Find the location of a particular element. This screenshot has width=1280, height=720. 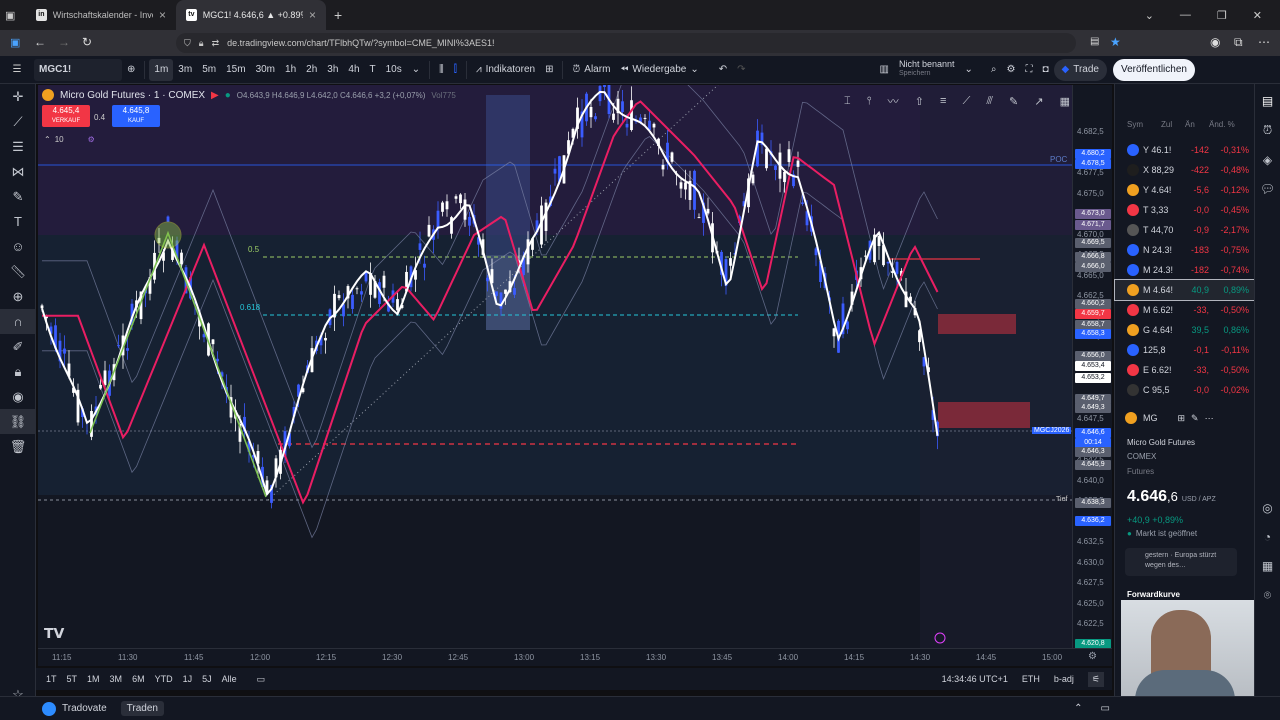

forward-icon: → is located at coordinates (64, 42).